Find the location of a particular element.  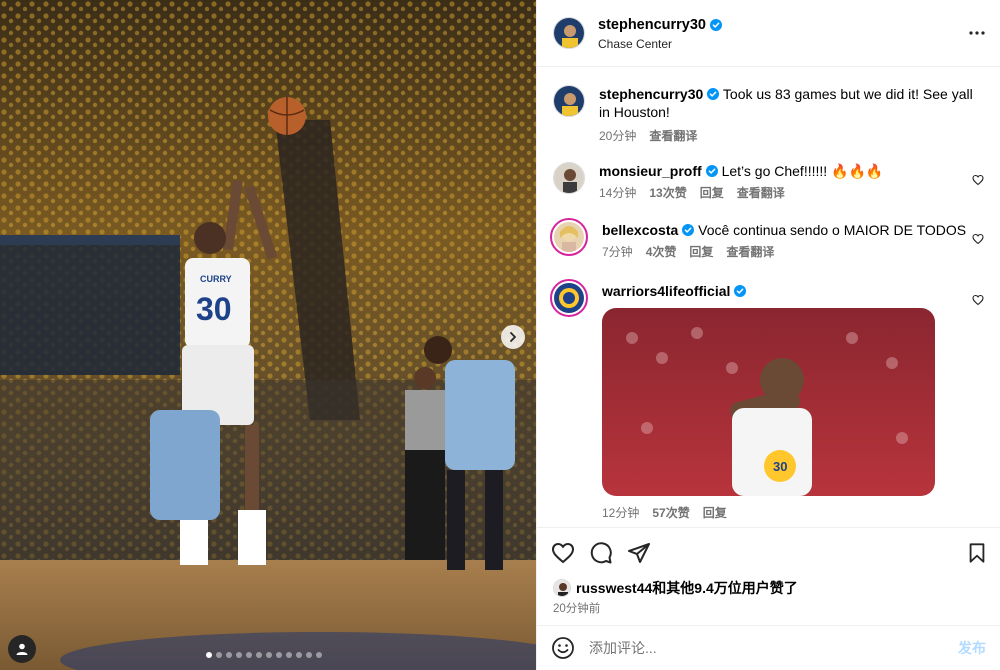

caption-username: stephencurry30 is located at coordinates (651, 94).